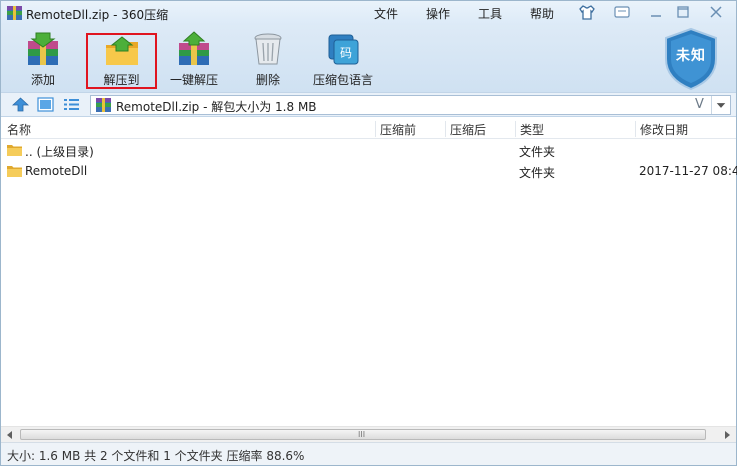  What do you see at coordinates (10, 435) in the screenshot?
I see `scroll-left-icon` at bounding box center [10, 435].